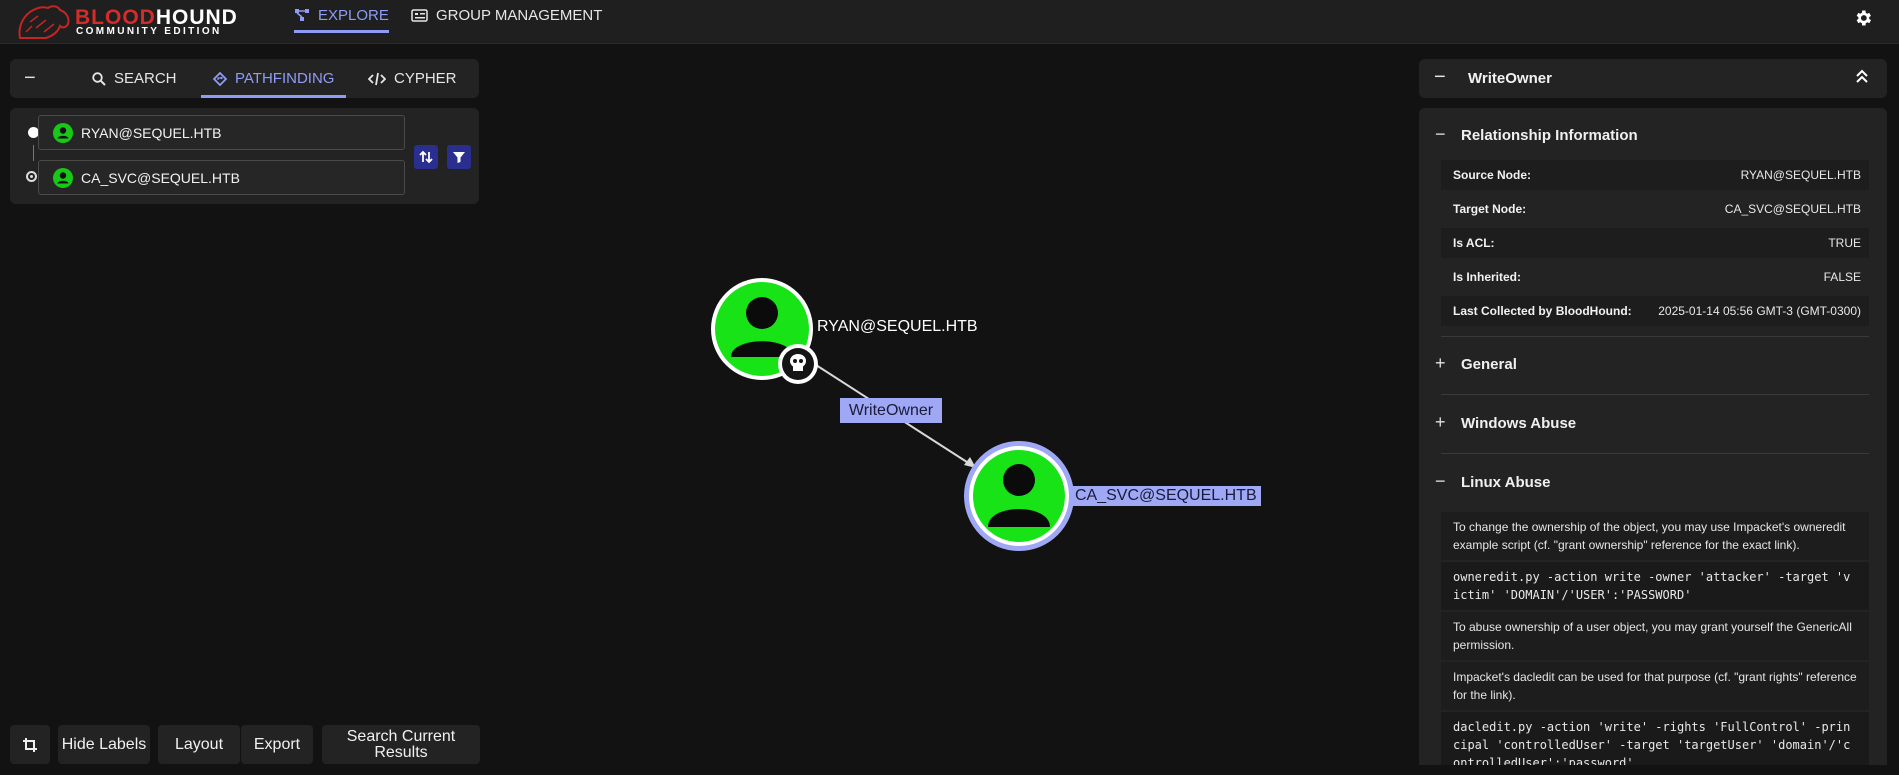 This screenshot has width=1899, height=775. What do you see at coordinates (425, 78) in the screenshot?
I see `tab-cypher-label: CYPHER` at bounding box center [425, 78].